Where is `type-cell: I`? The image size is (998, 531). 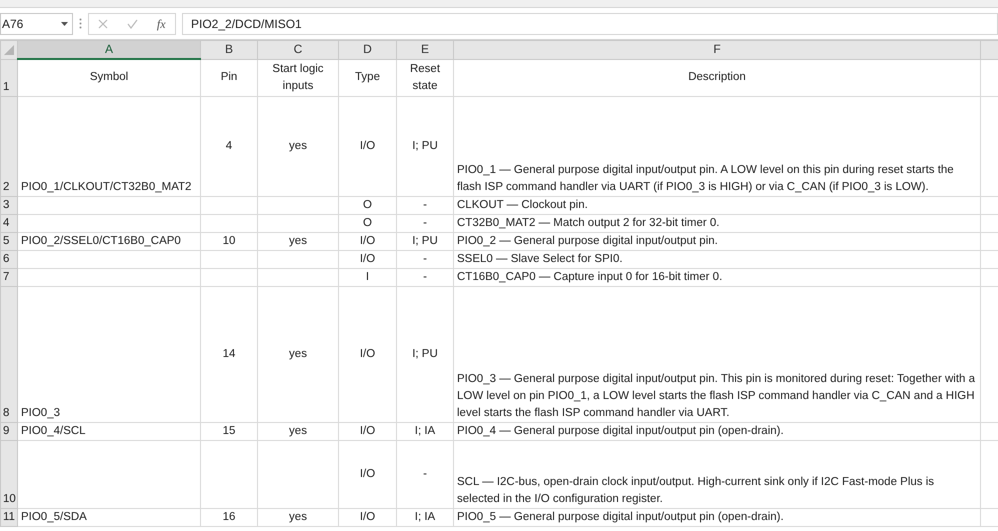
type-cell: I is located at coordinates (368, 276).